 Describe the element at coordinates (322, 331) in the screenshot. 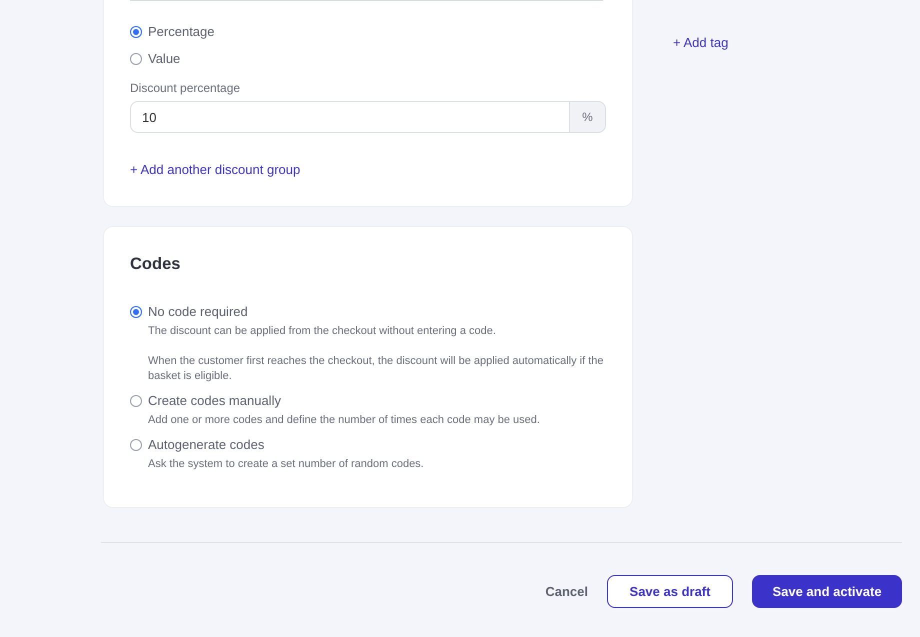

I see `option-description: The discount can be applied from the checkout without entering a code.` at that location.